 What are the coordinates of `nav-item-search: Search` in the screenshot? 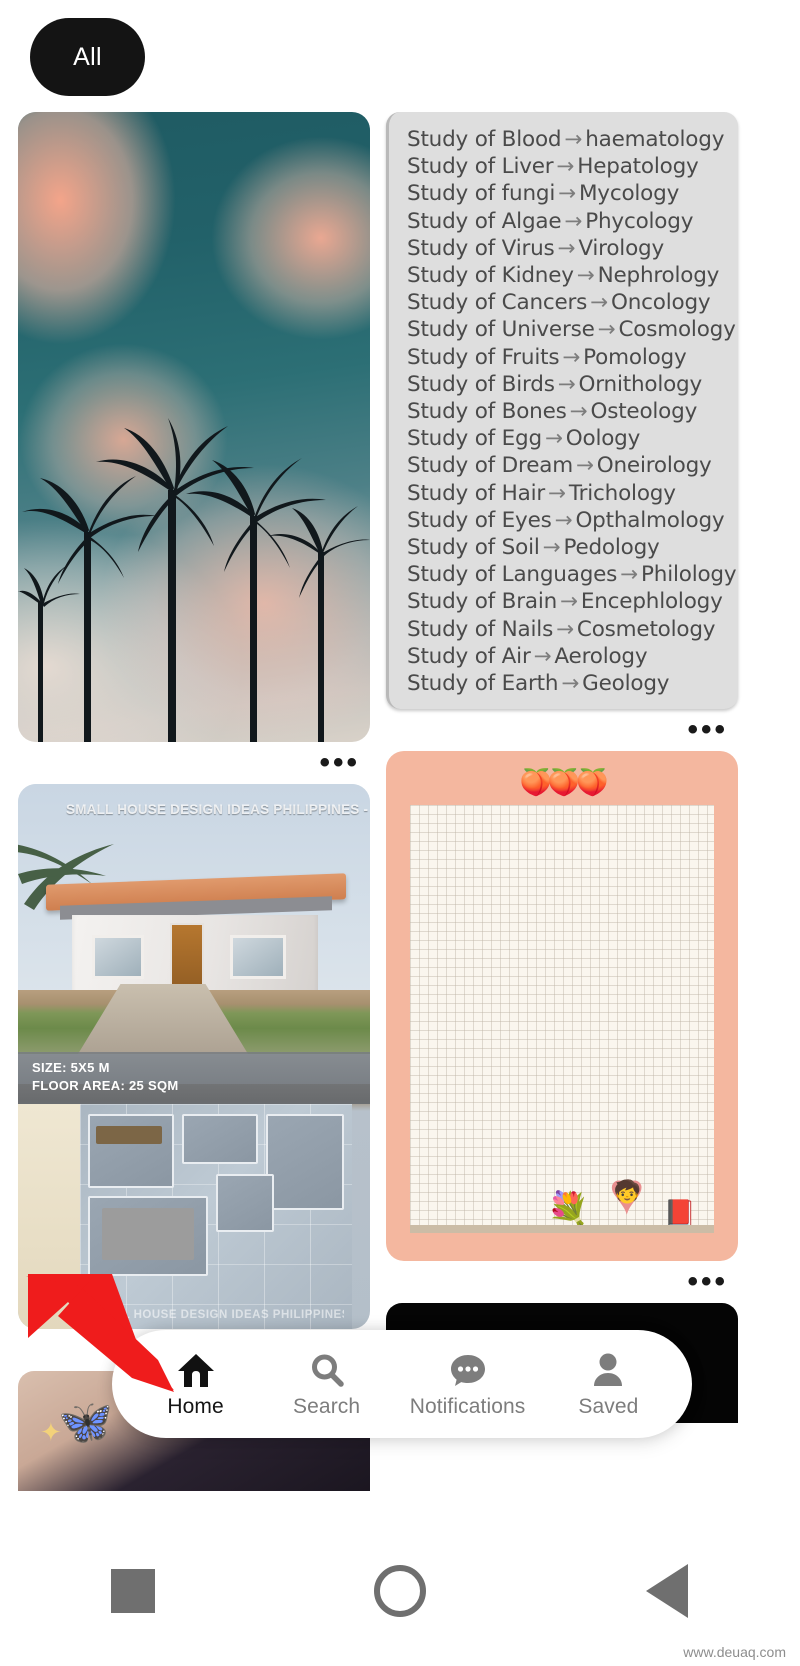 It's located at (327, 1384).